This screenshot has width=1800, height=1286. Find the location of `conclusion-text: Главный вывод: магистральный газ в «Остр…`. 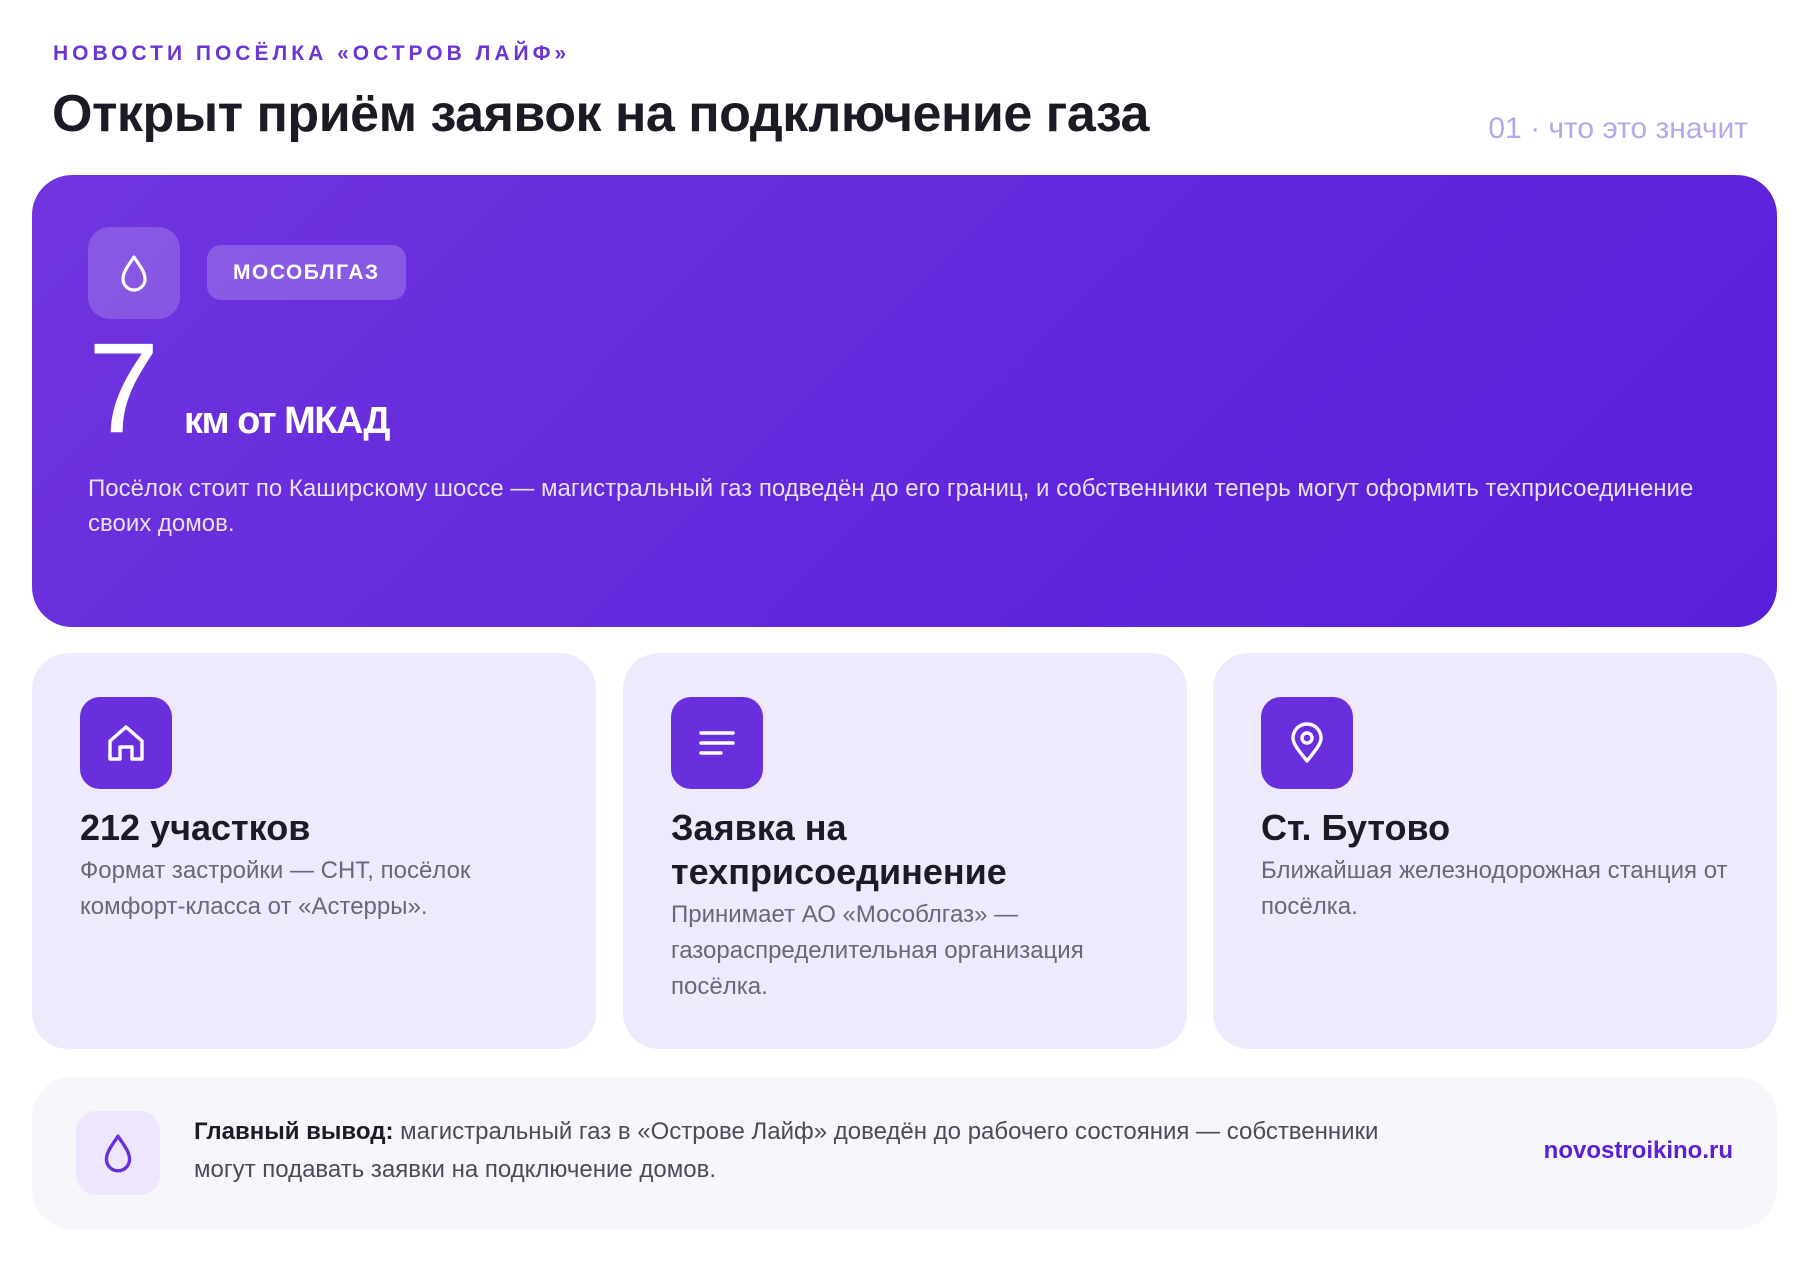

conclusion-text: Главный вывод: магистральный газ в «Остр… is located at coordinates (804, 1151).